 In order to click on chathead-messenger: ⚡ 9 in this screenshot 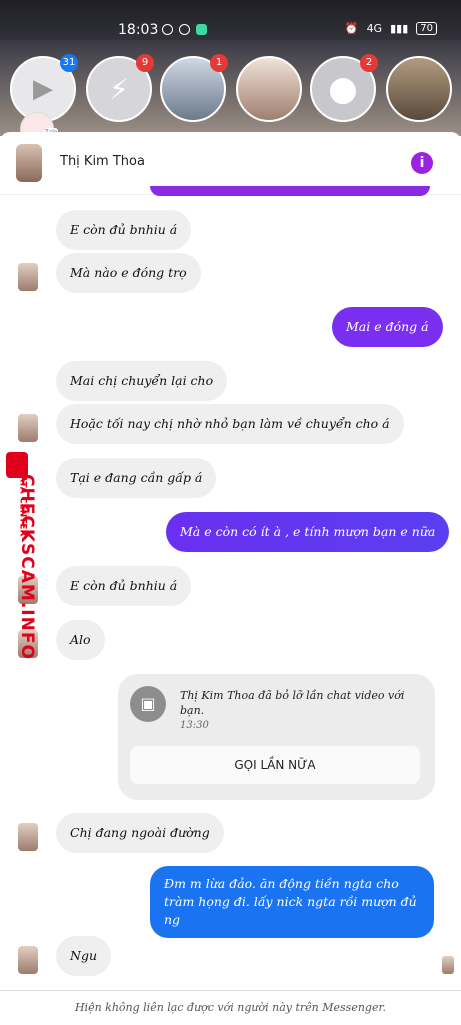, I will do `click(120, 88)`.